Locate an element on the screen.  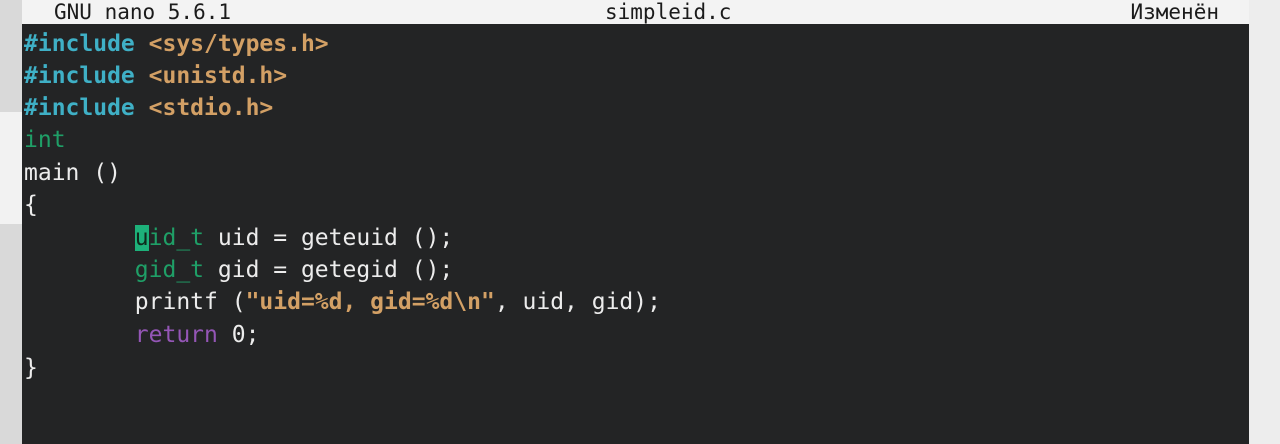
type-keyword: int is located at coordinates (45, 140).